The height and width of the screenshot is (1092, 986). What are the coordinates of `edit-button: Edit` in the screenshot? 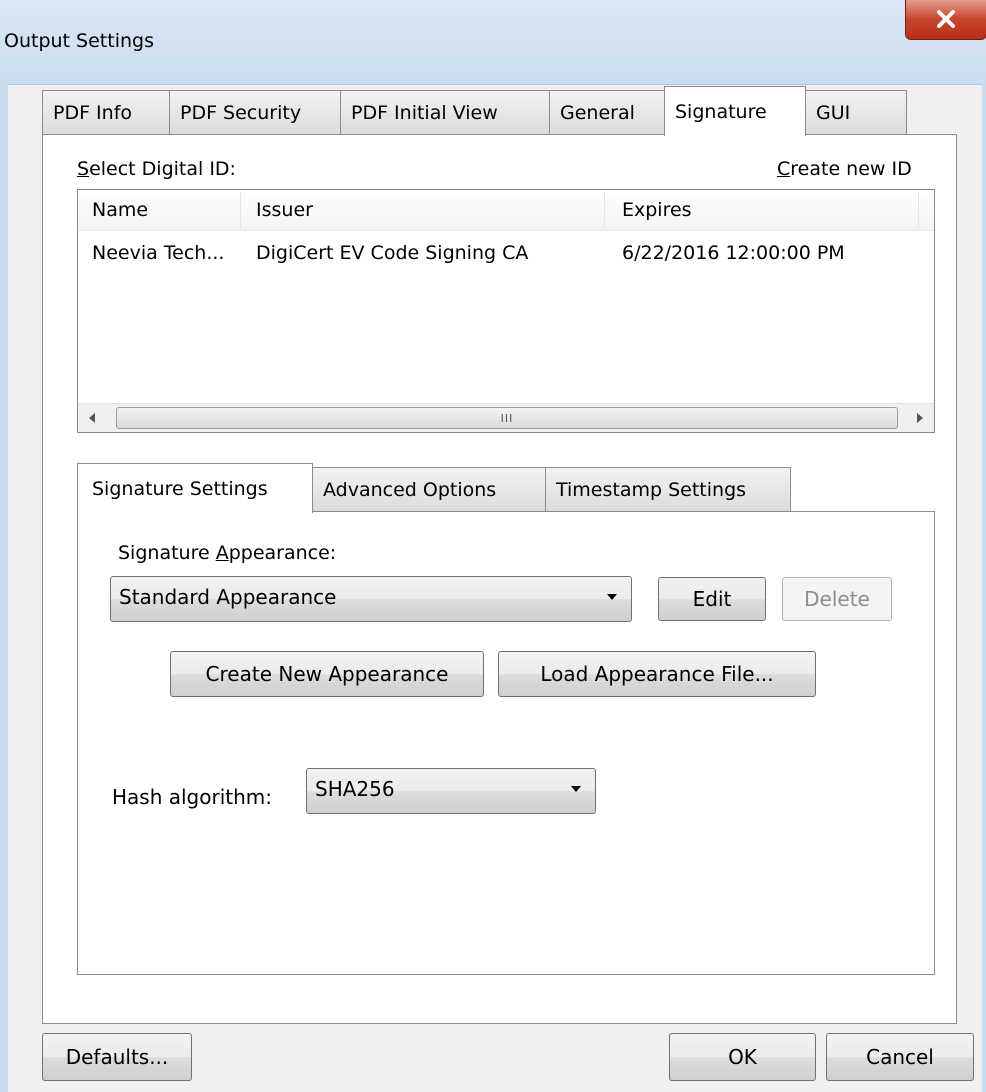 It's located at (712, 599).